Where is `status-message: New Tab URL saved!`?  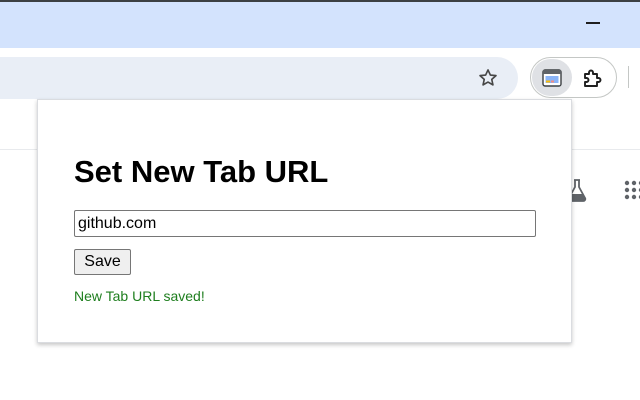 status-message: New Tab URL saved! is located at coordinates (139, 296).